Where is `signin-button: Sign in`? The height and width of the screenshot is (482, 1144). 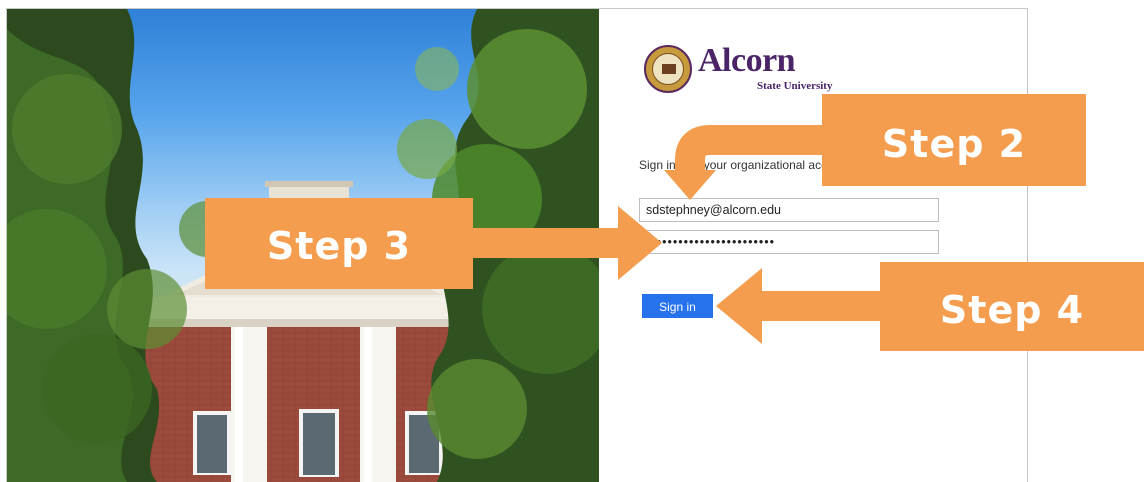
signin-button: Sign in is located at coordinates (677, 306).